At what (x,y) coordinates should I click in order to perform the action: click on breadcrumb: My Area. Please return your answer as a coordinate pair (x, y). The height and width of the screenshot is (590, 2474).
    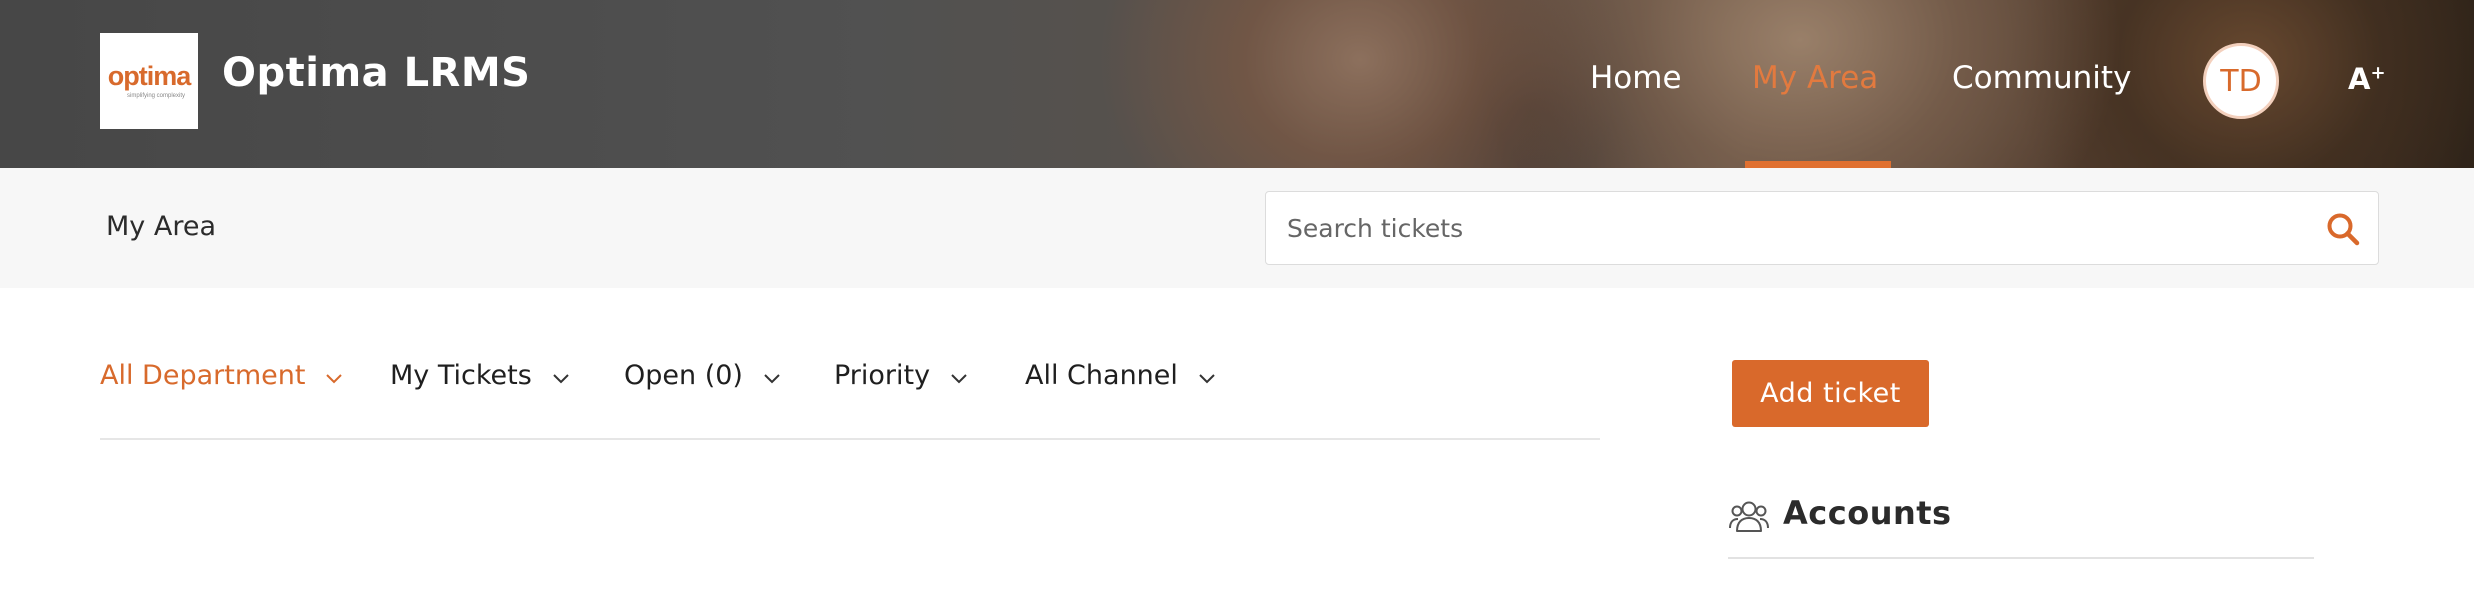
    Looking at the image, I should click on (161, 226).